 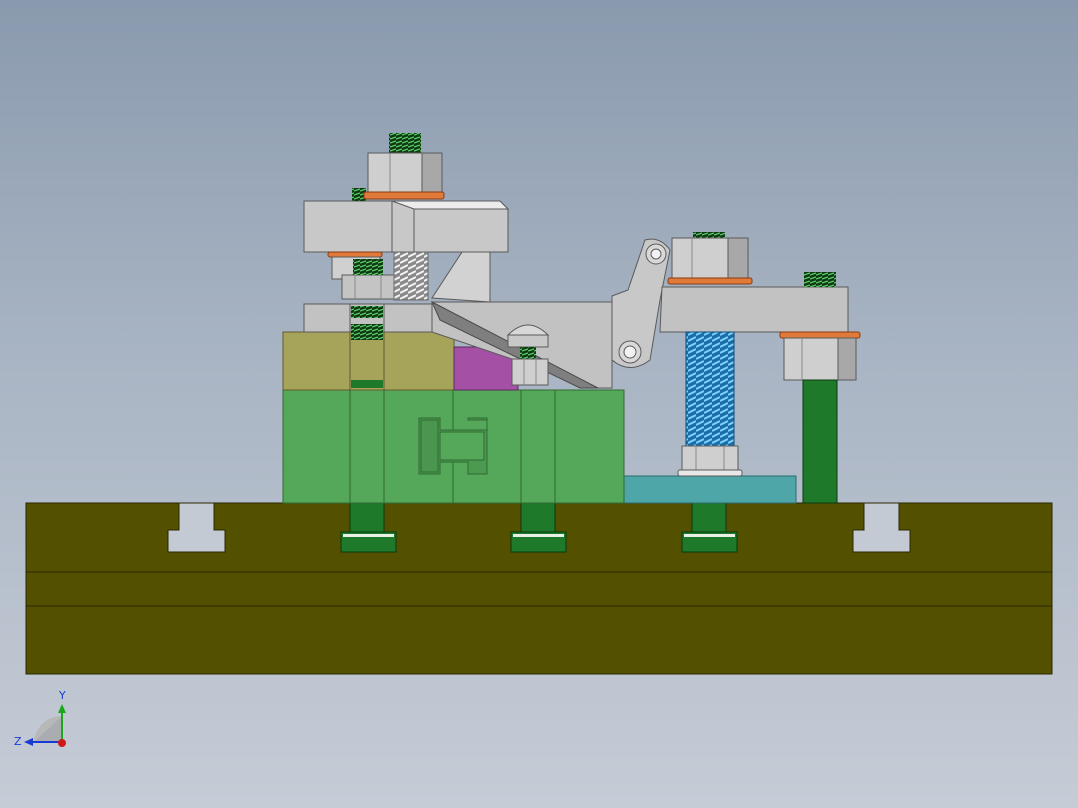 What do you see at coordinates (406, 226) in the screenshot?
I see `top-clamp-bar` at bounding box center [406, 226].